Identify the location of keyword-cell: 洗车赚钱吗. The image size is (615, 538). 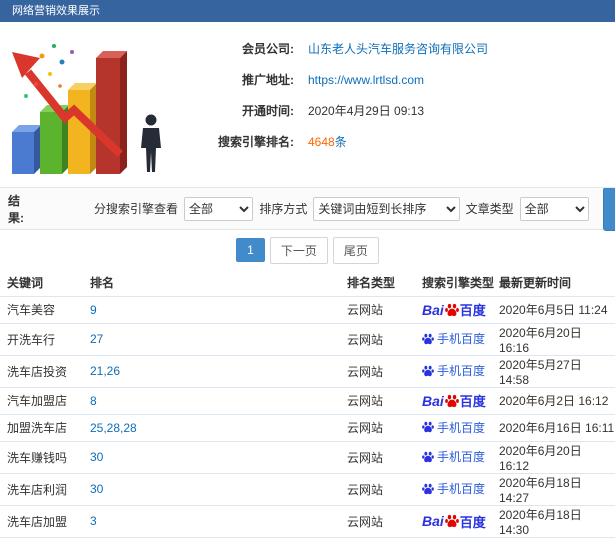
(44, 457).